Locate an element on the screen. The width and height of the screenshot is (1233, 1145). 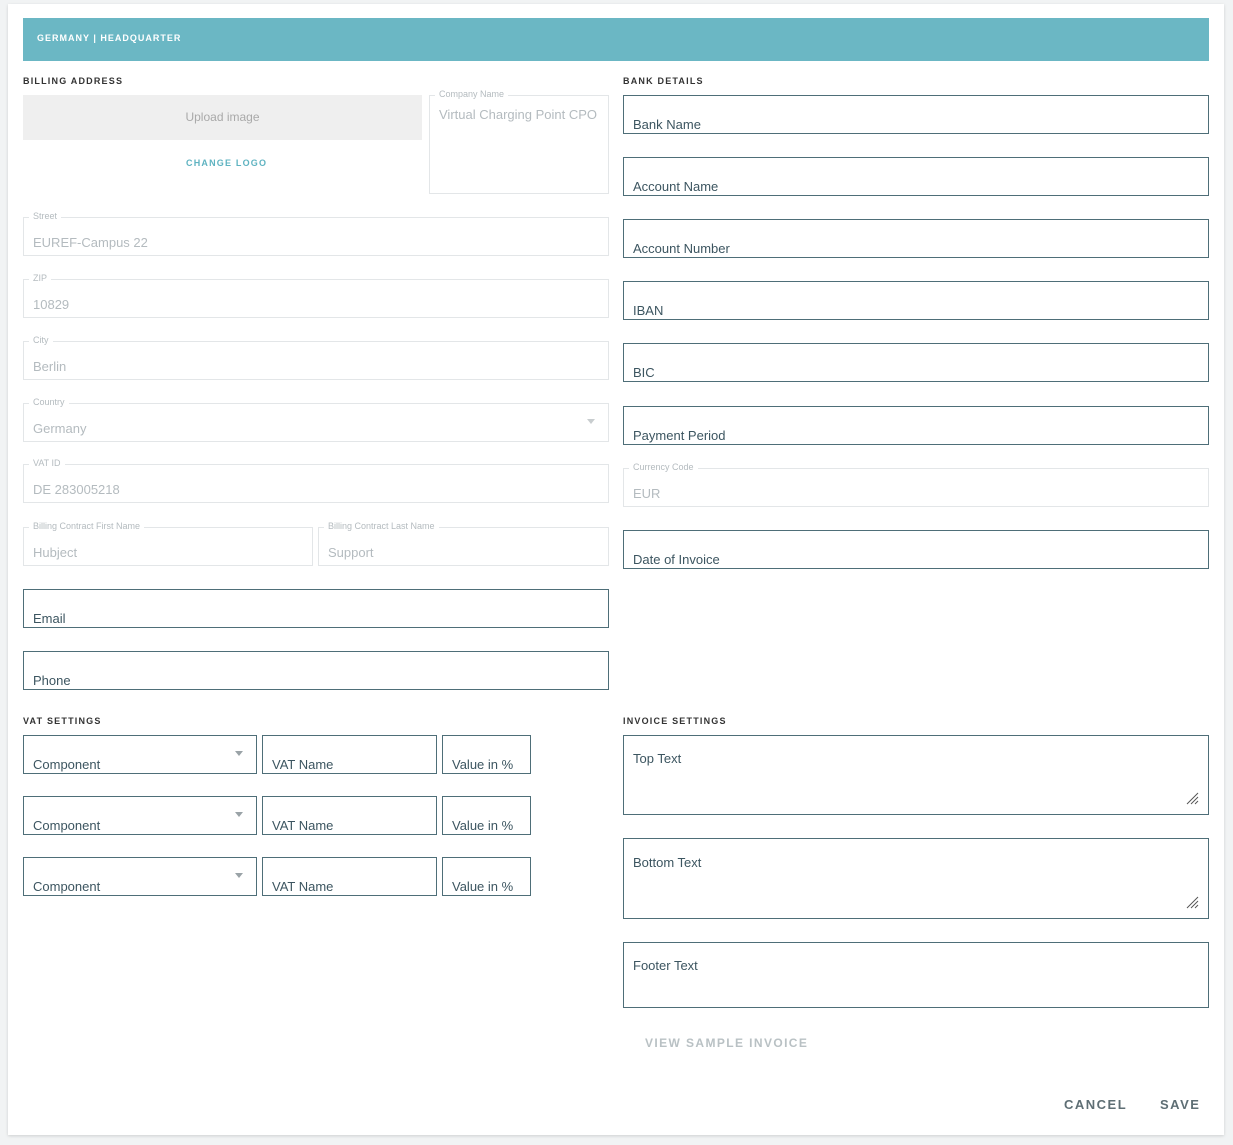
top-text-placeholder: Top Text is located at coordinates (657, 758).